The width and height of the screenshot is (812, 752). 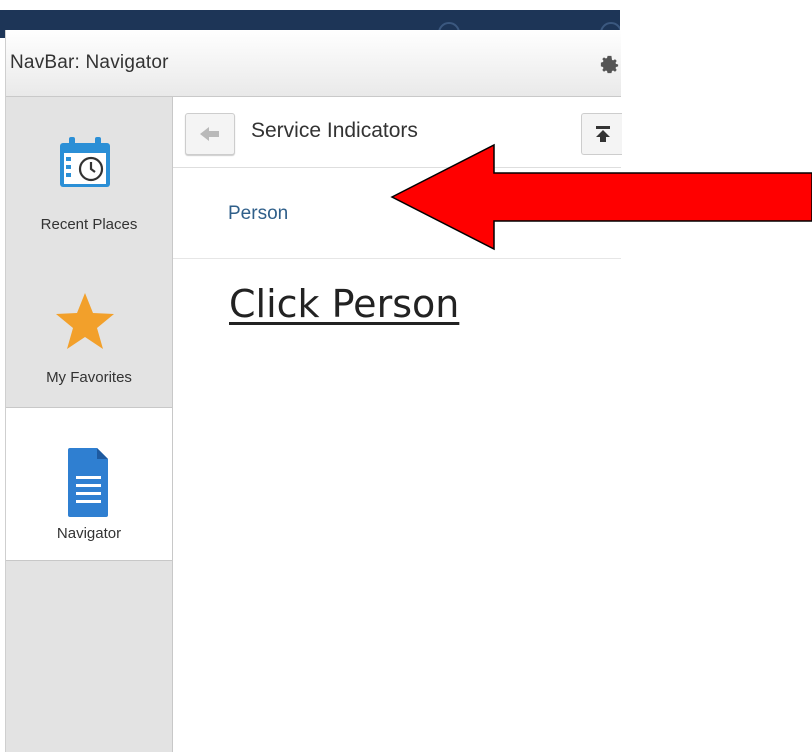 I want to click on sidebar-item-navigator: Navigator, so click(x=89, y=484).